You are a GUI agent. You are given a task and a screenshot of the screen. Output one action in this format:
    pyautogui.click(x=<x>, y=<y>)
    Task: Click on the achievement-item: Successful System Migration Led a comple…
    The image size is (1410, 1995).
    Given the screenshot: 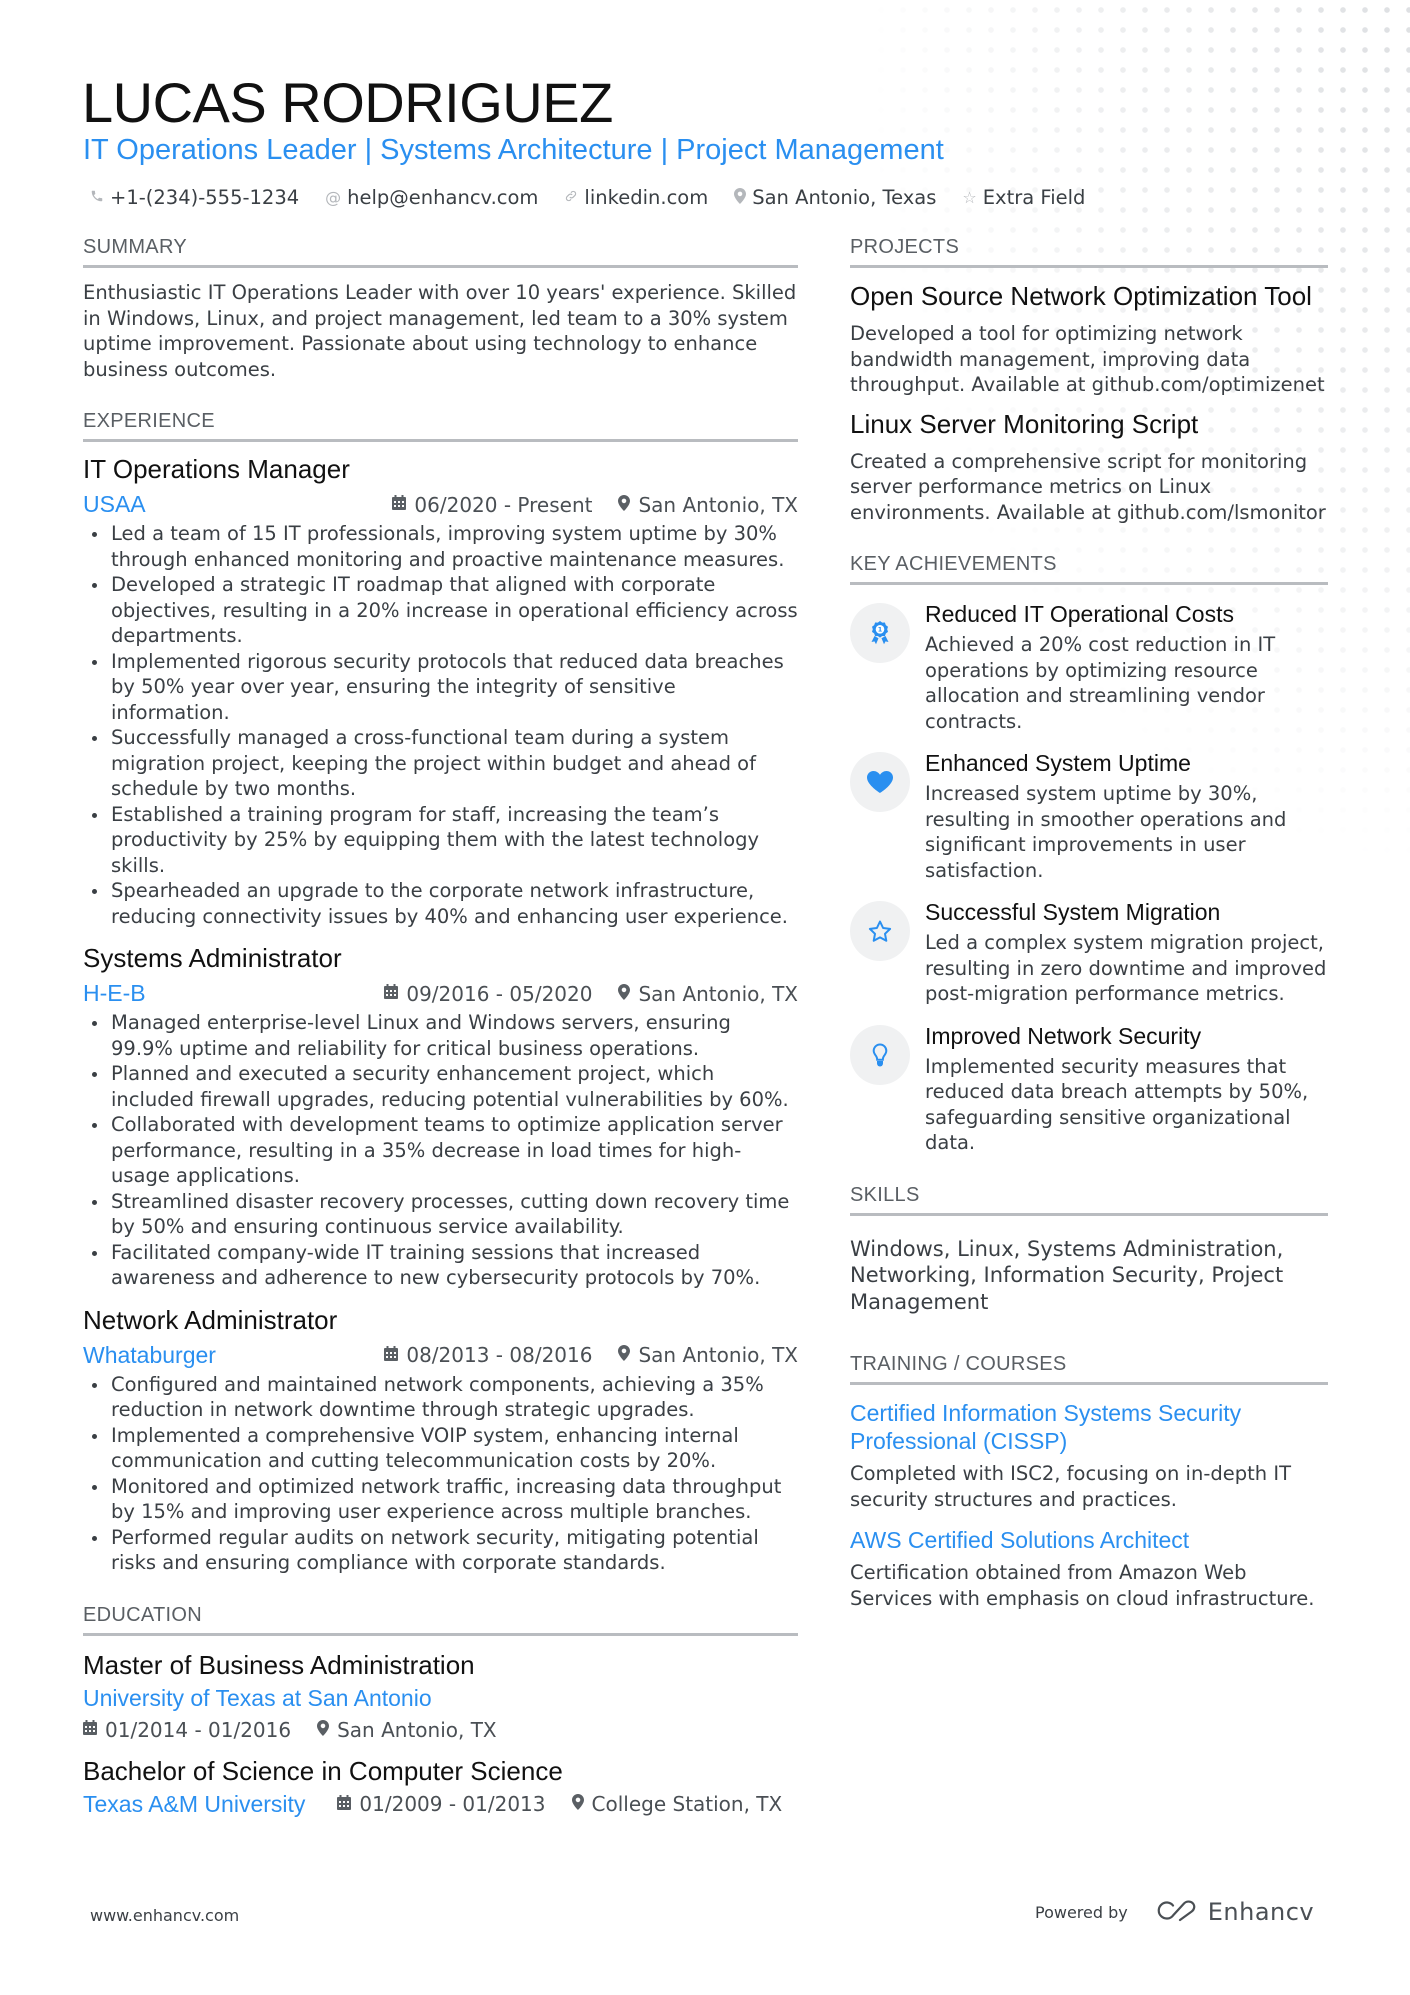 What is the action you would take?
    pyautogui.click(x=1089, y=953)
    